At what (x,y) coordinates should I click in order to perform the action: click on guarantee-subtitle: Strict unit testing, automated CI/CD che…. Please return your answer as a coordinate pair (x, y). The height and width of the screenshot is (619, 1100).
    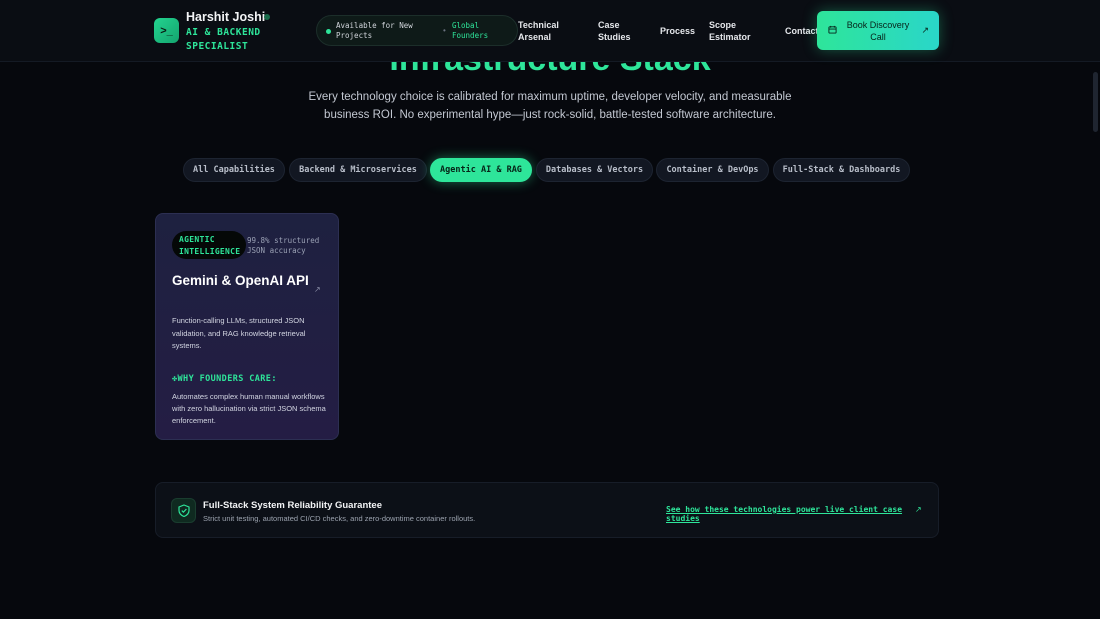
    Looking at the image, I should click on (339, 518).